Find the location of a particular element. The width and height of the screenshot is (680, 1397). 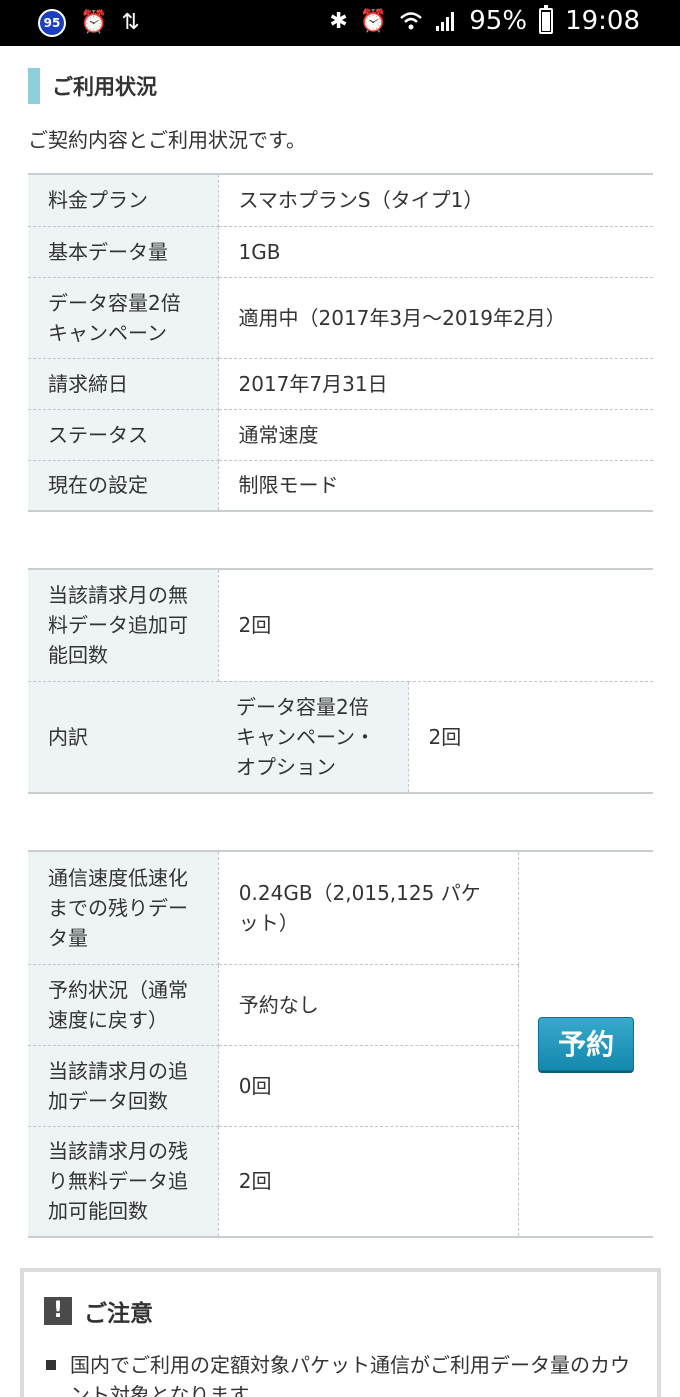

signal-icon is located at coordinates (445, 21).